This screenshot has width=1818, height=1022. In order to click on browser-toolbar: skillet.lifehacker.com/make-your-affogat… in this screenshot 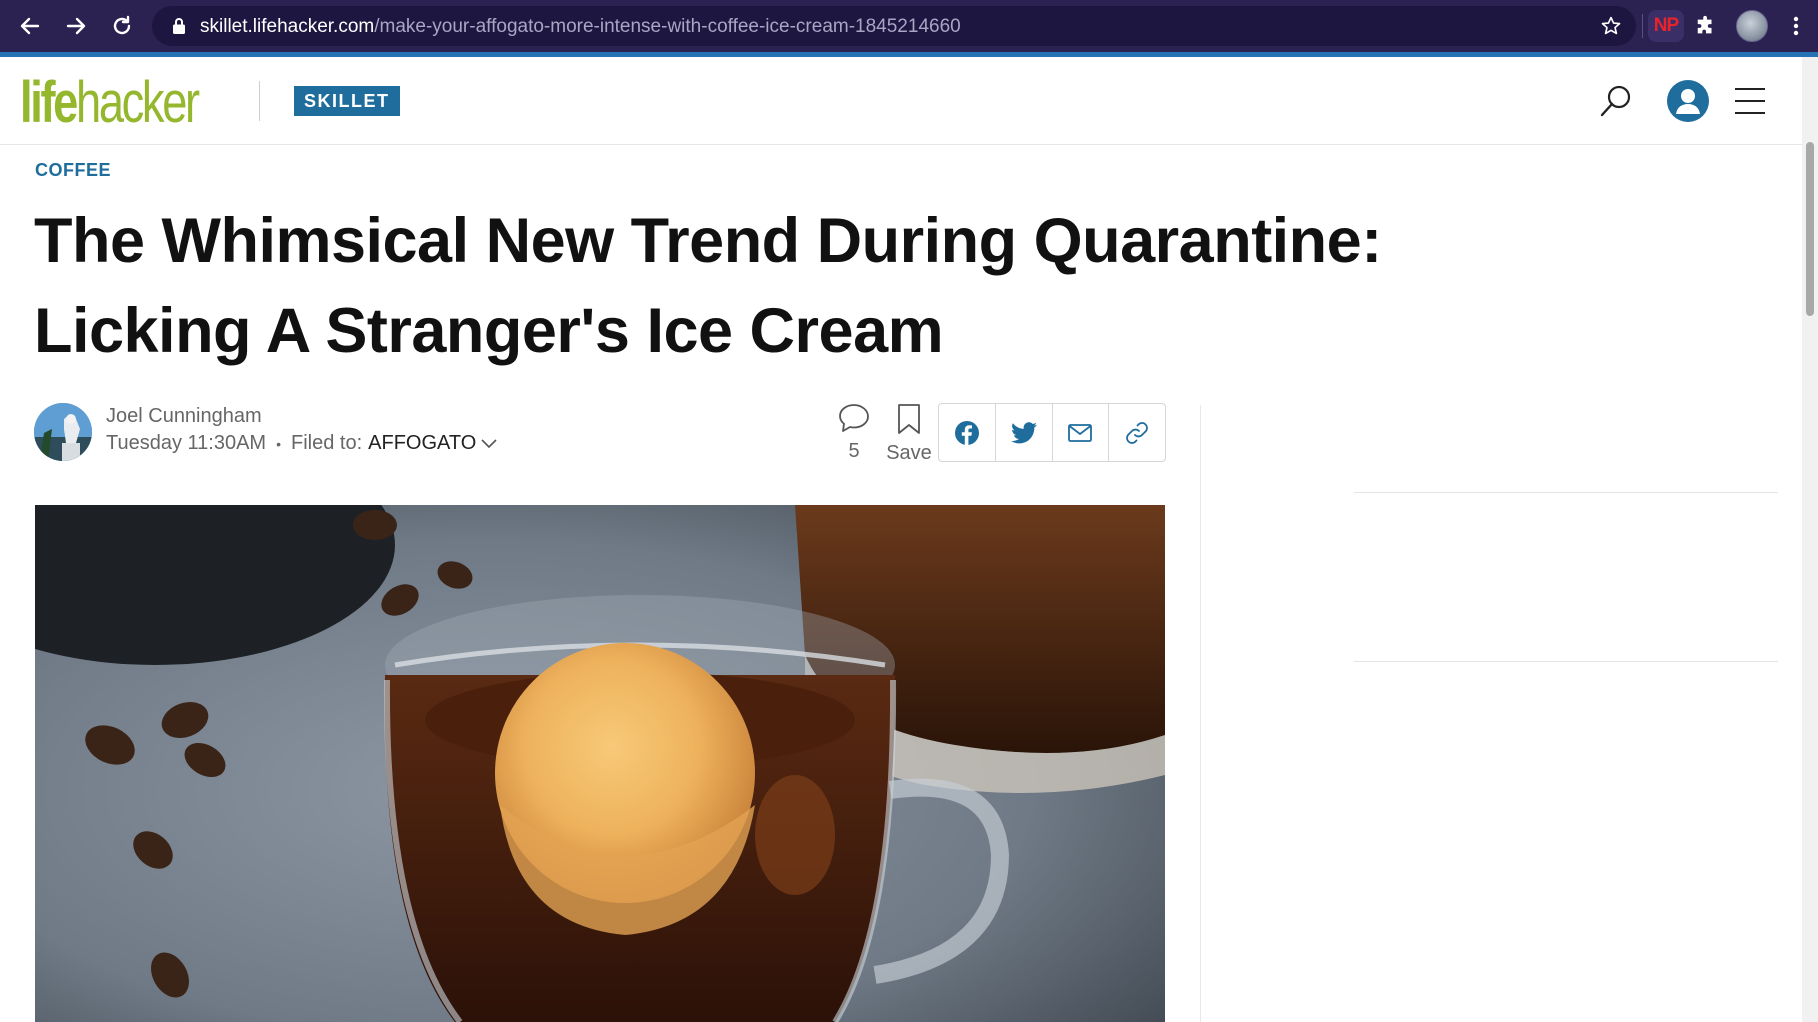, I will do `click(909, 26)`.